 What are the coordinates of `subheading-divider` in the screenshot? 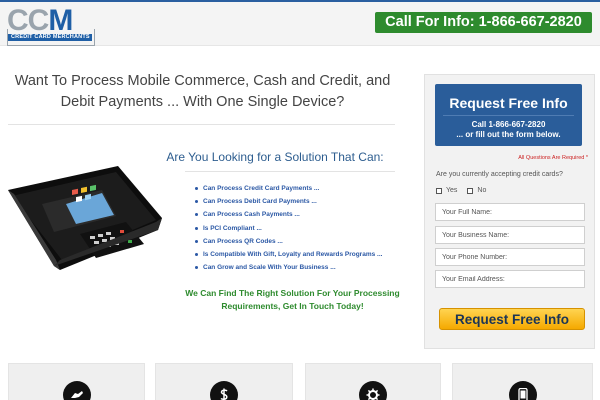 It's located at (290, 171).